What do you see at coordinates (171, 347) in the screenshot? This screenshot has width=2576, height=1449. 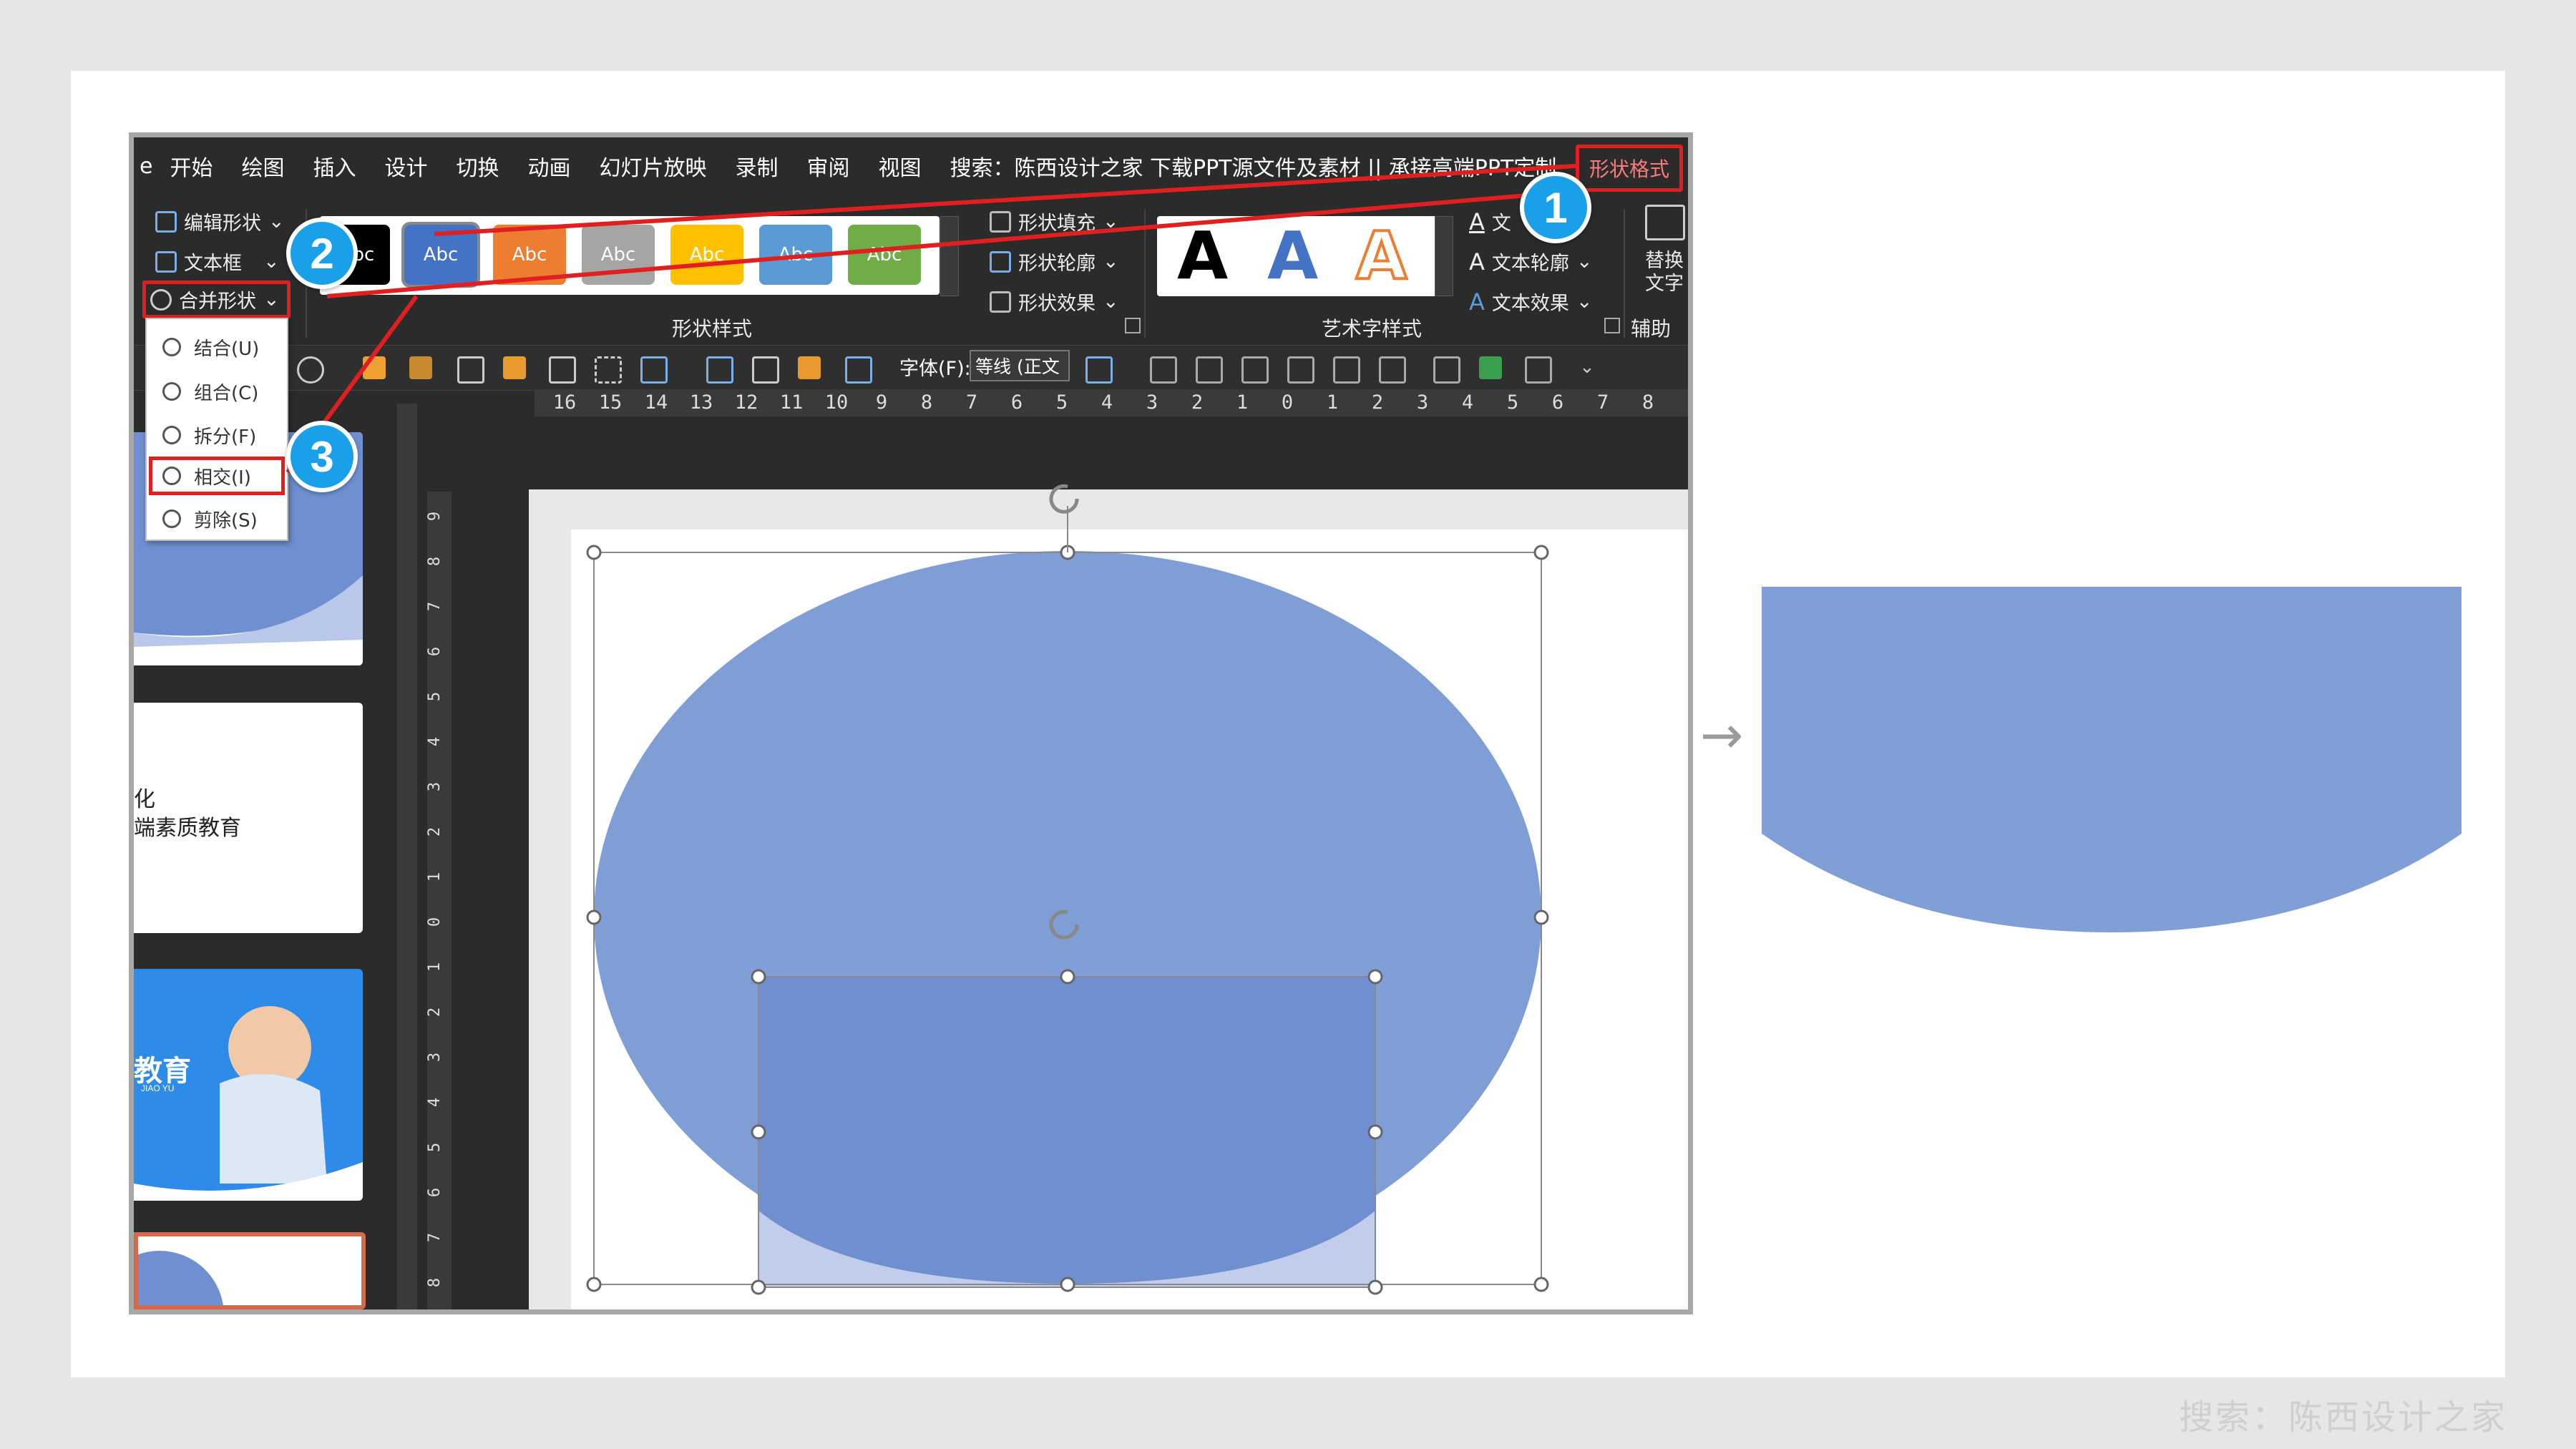 I see `union-icon` at bounding box center [171, 347].